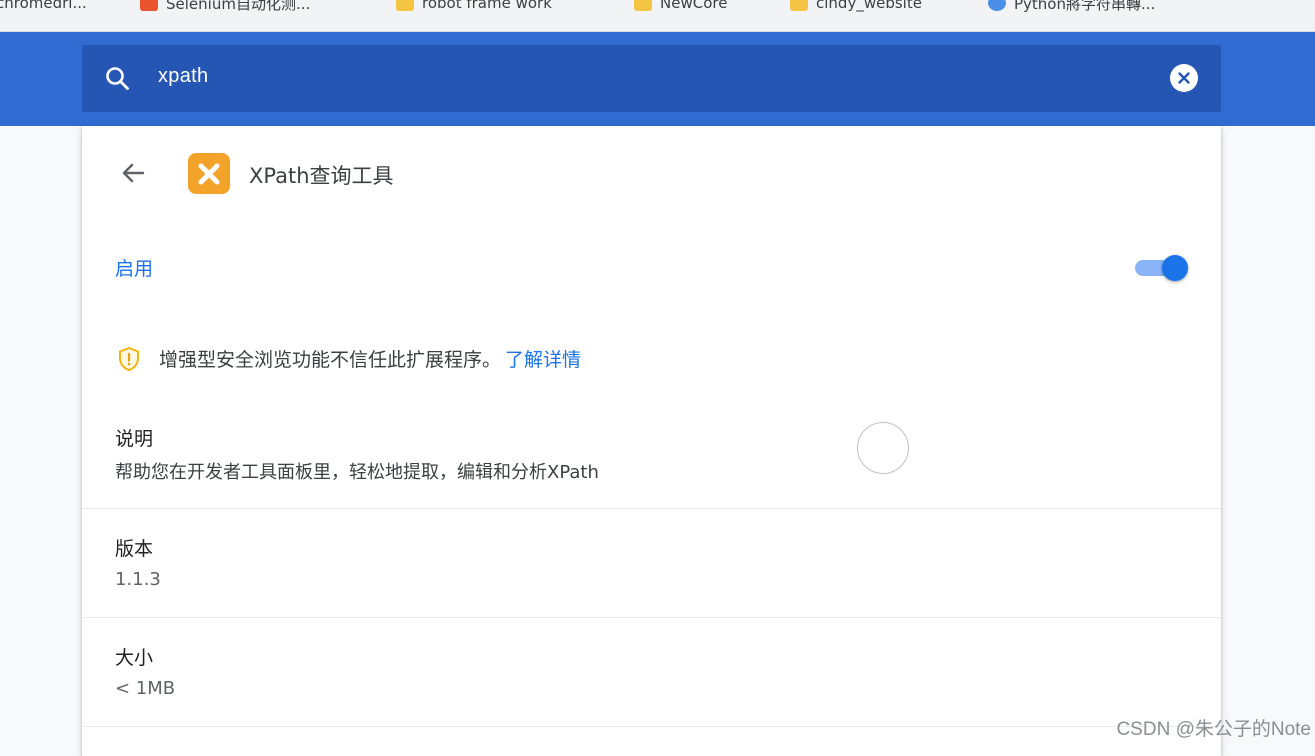 The height and width of the screenshot is (756, 1315). I want to click on bookmark-item: NewCore, so click(680, 7).